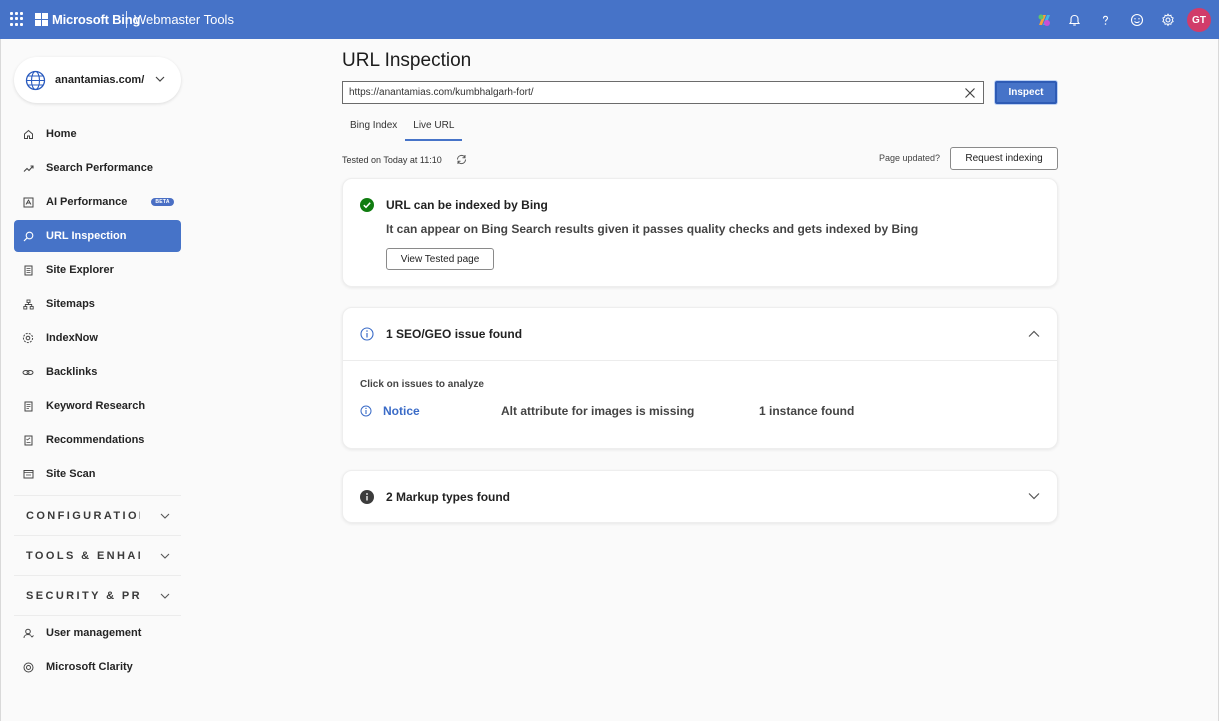  What do you see at coordinates (28, 667) in the screenshot?
I see `clarity-icon` at bounding box center [28, 667].